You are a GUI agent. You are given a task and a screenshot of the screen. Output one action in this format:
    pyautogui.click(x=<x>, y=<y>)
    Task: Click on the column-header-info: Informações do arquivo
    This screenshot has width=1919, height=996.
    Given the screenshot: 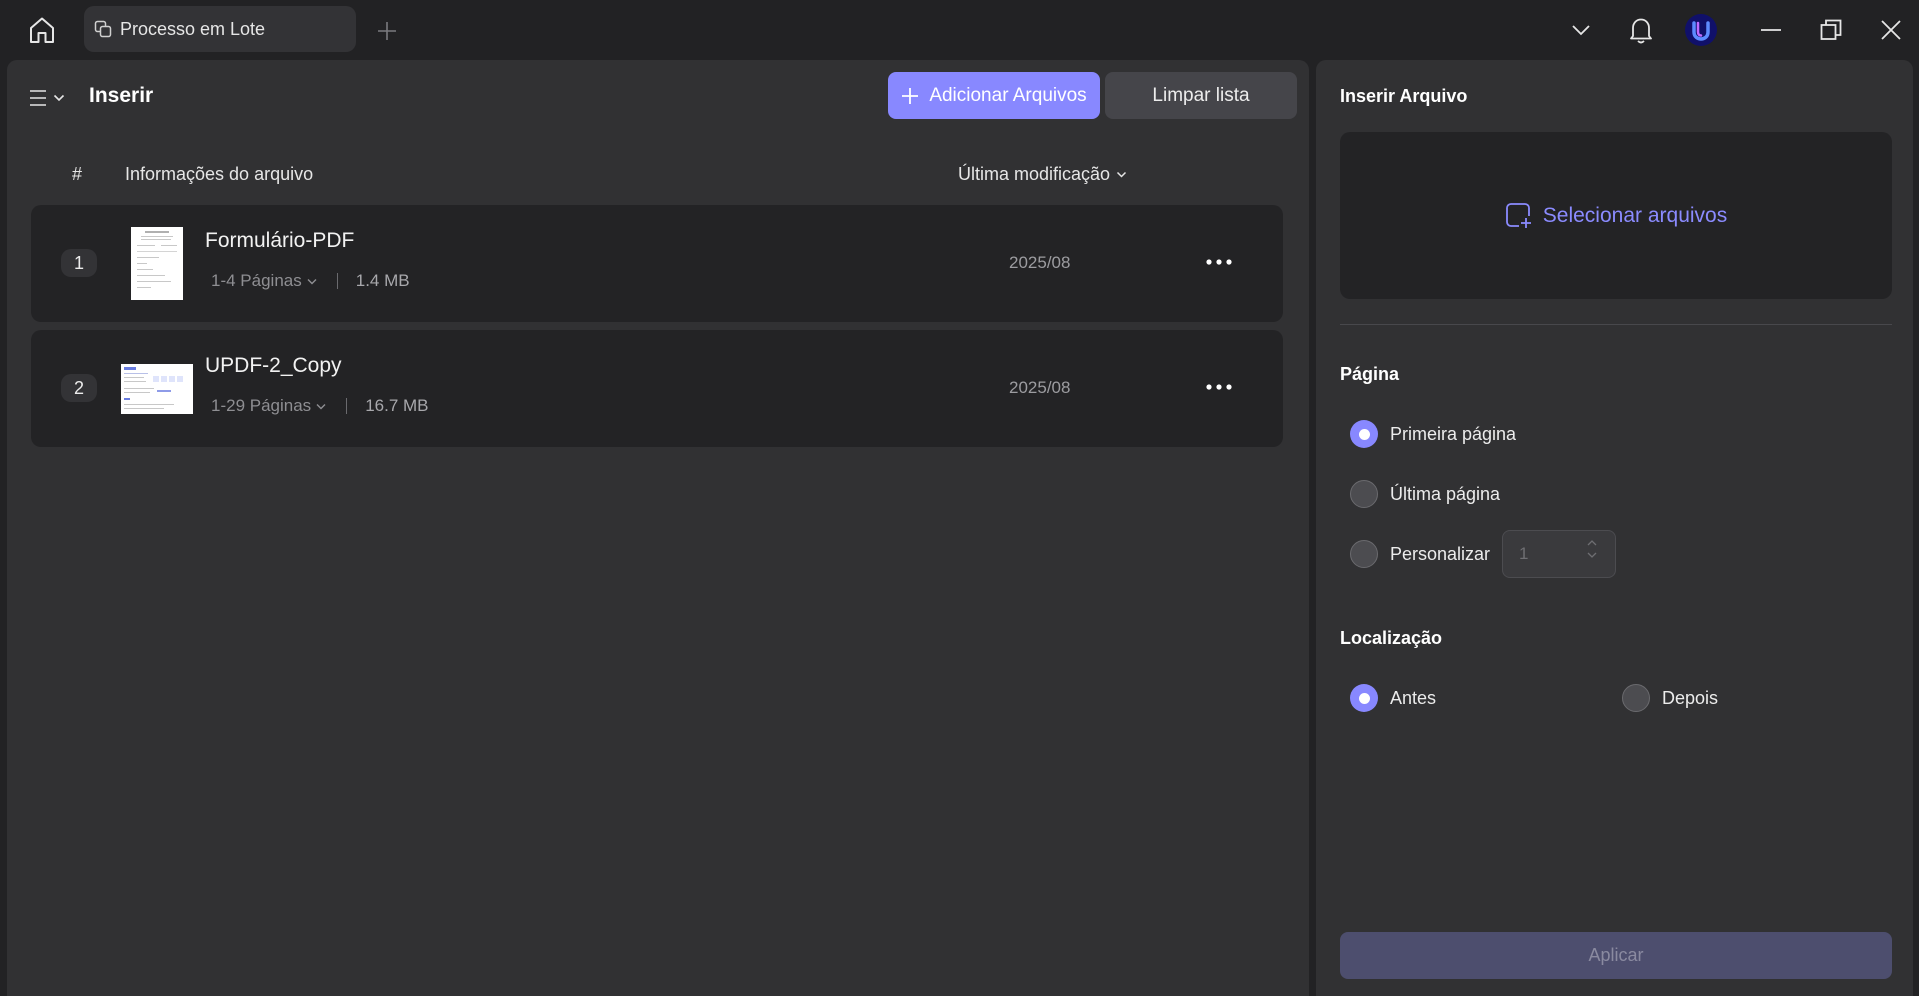 What is the action you would take?
    pyautogui.click(x=219, y=174)
    